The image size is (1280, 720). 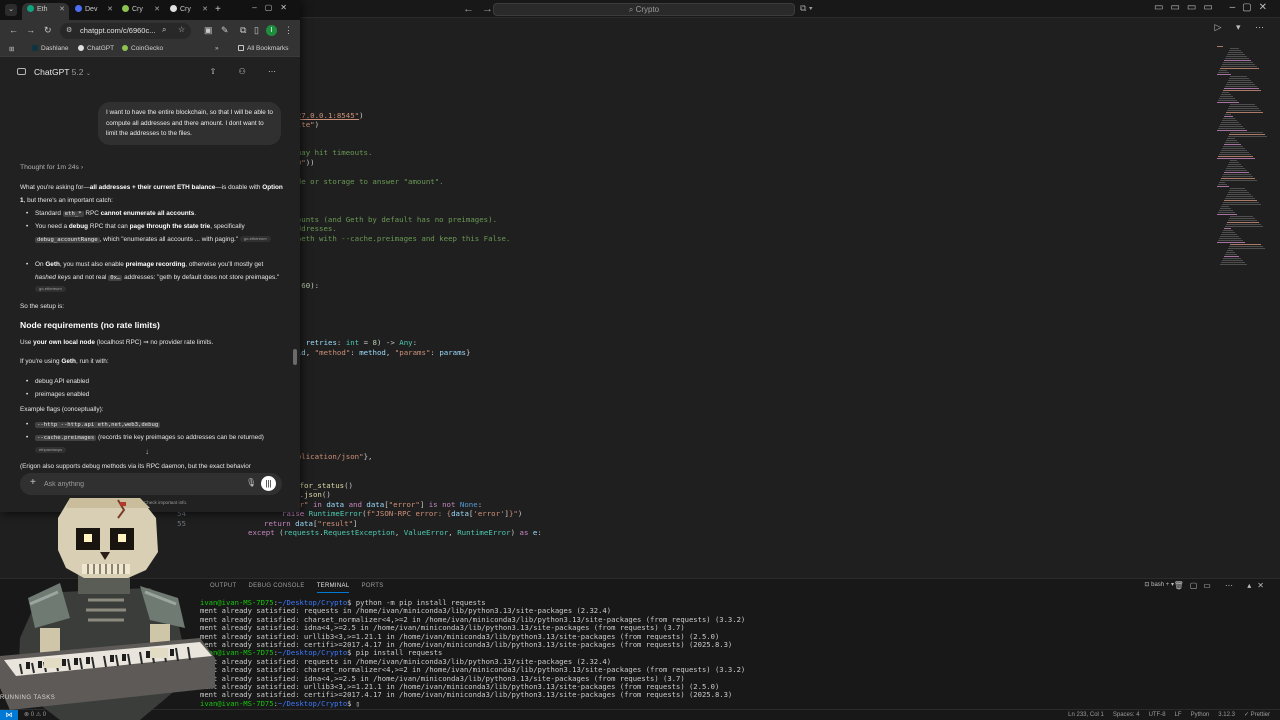 What do you see at coordinates (188, 11) in the screenshot?
I see `tab-crypto-2: Cry ✕` at bounding box center [188, 11].